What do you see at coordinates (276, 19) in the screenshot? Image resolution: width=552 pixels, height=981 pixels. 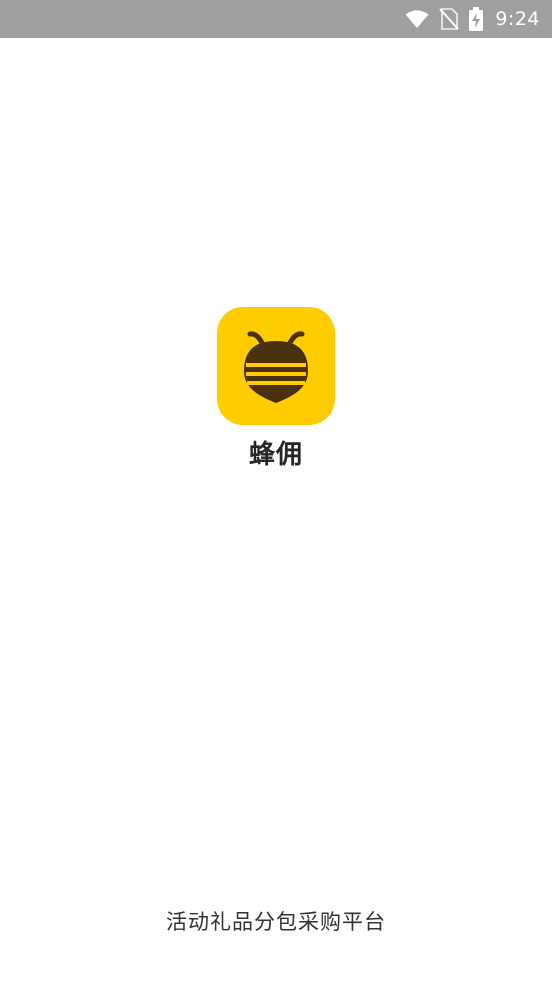 I see `status-bar: 9:24` at bounding box center [276, 19].